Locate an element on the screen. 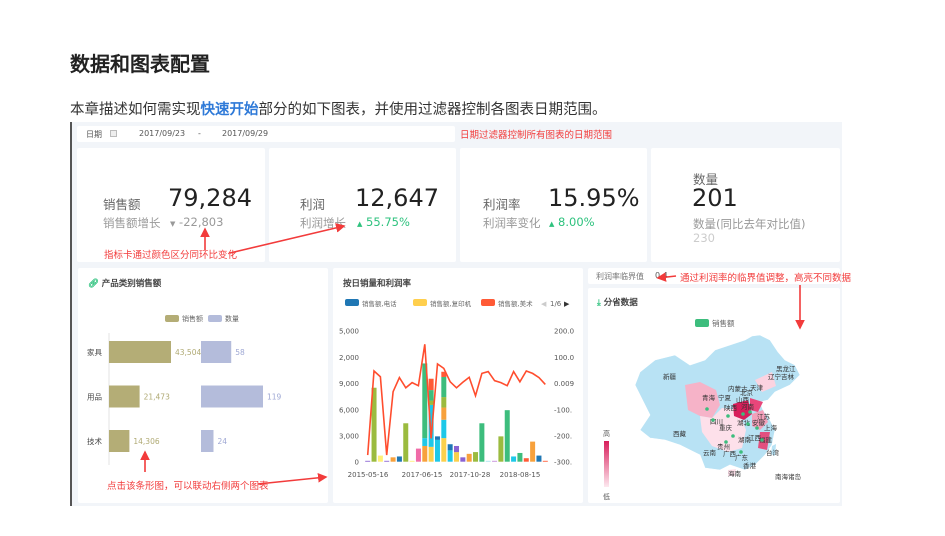 The width and height of the screenshot is (945, 536). kpi-label: 销售额 is located at coordinates (122, 204).